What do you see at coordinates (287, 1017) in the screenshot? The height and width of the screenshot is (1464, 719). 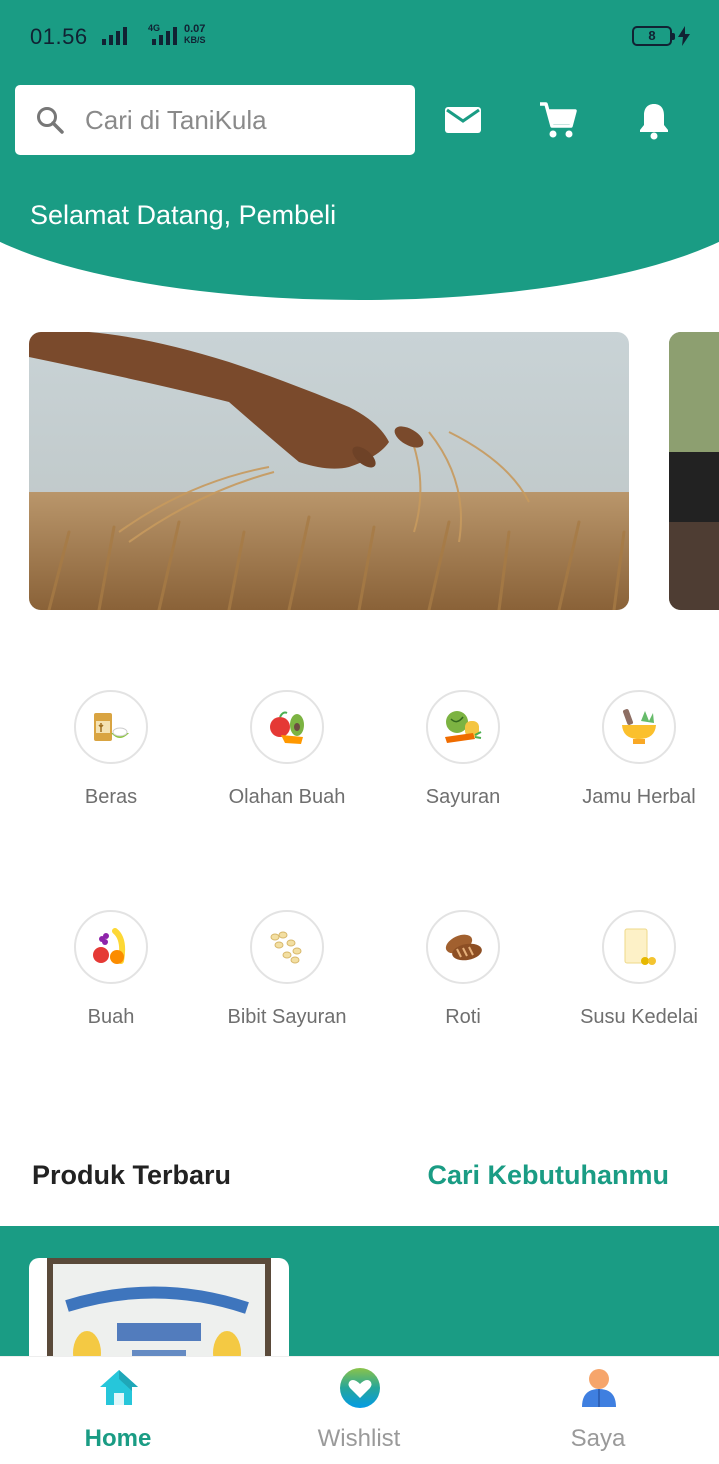 I see `category-label: Bibit Sayuran` at bounding box center [287, 1017].